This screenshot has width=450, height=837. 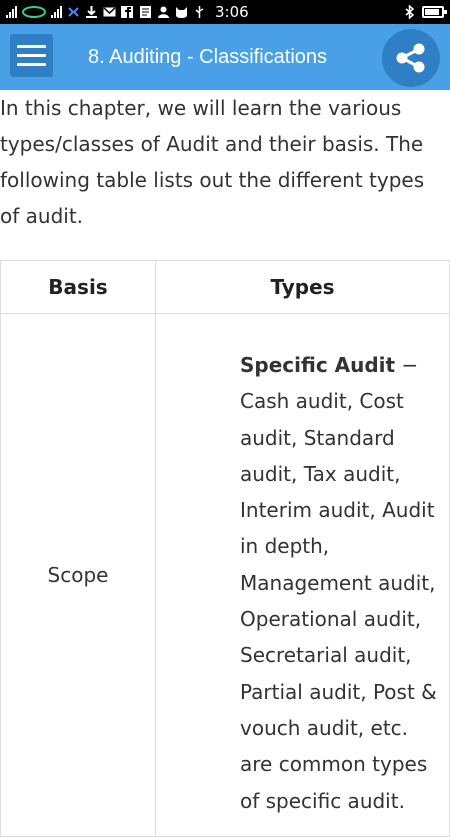 What do you see at coordinates (78, 287) in the screenshot?
I see `column-header-basis: Basis` at bounding box center [78, 287].